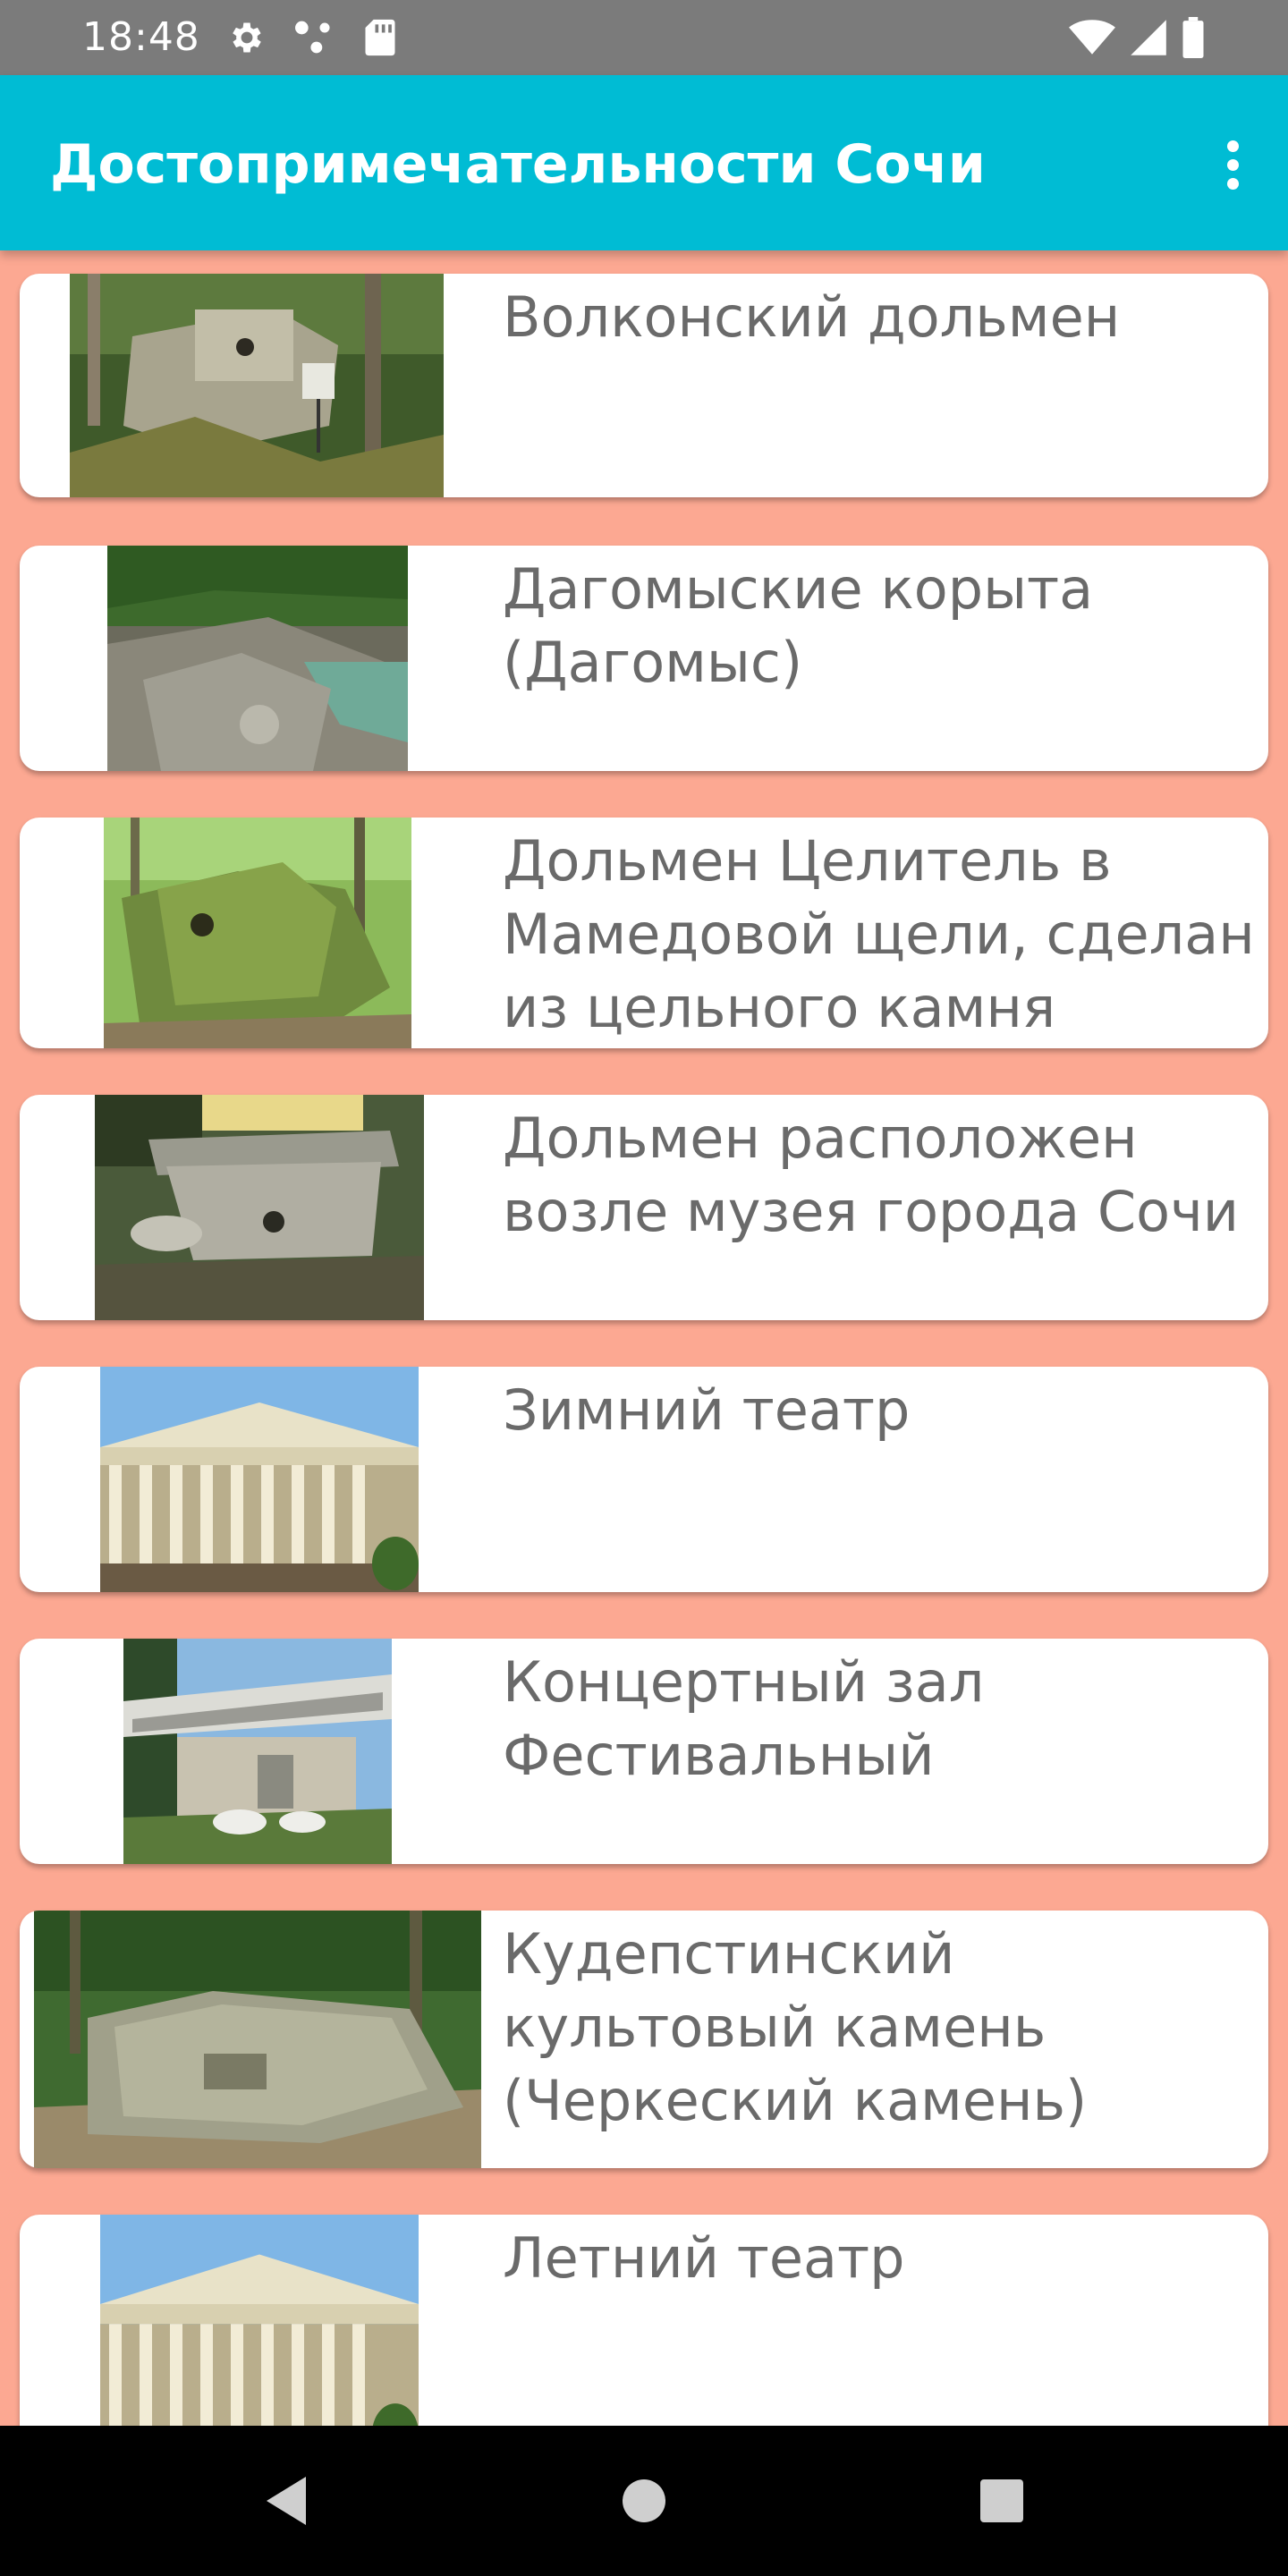 This screenshot has width=1288, height=2576. What do you see at coordinates (247, 37) in the screenshot?
I see `gear-icon` at bounding box center [247, 37].